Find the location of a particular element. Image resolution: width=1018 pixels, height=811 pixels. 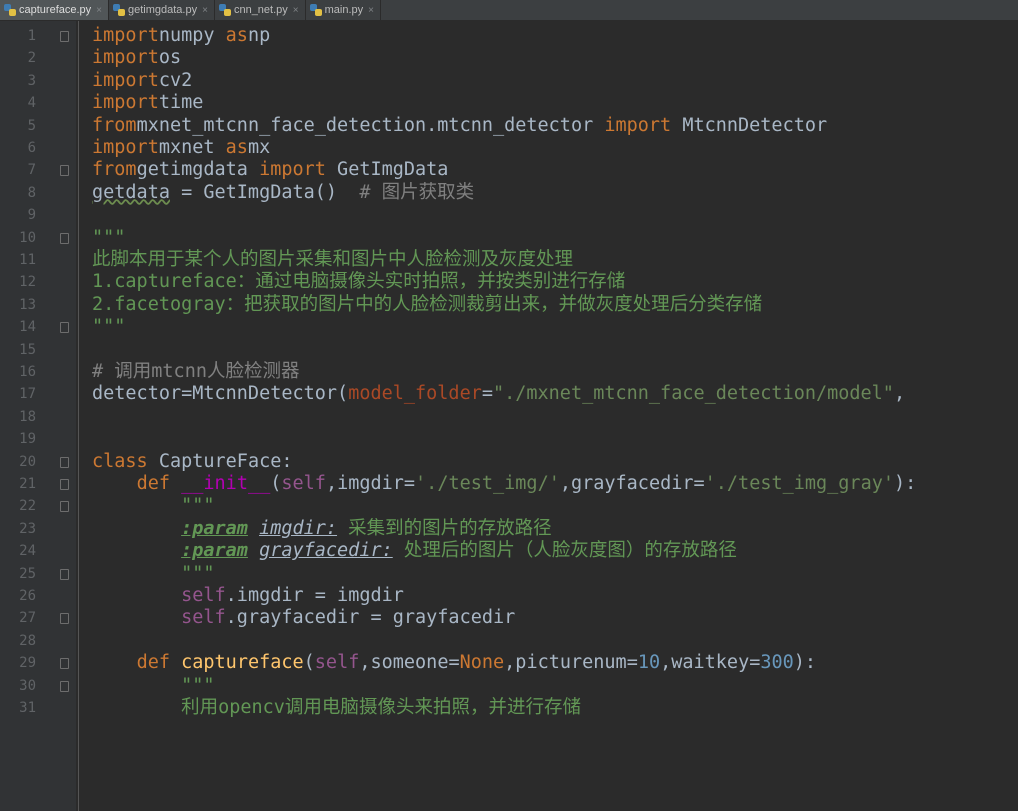

code-line: 27 self.grayfacedir = grayfacedir is located at coordinates (509, 618).